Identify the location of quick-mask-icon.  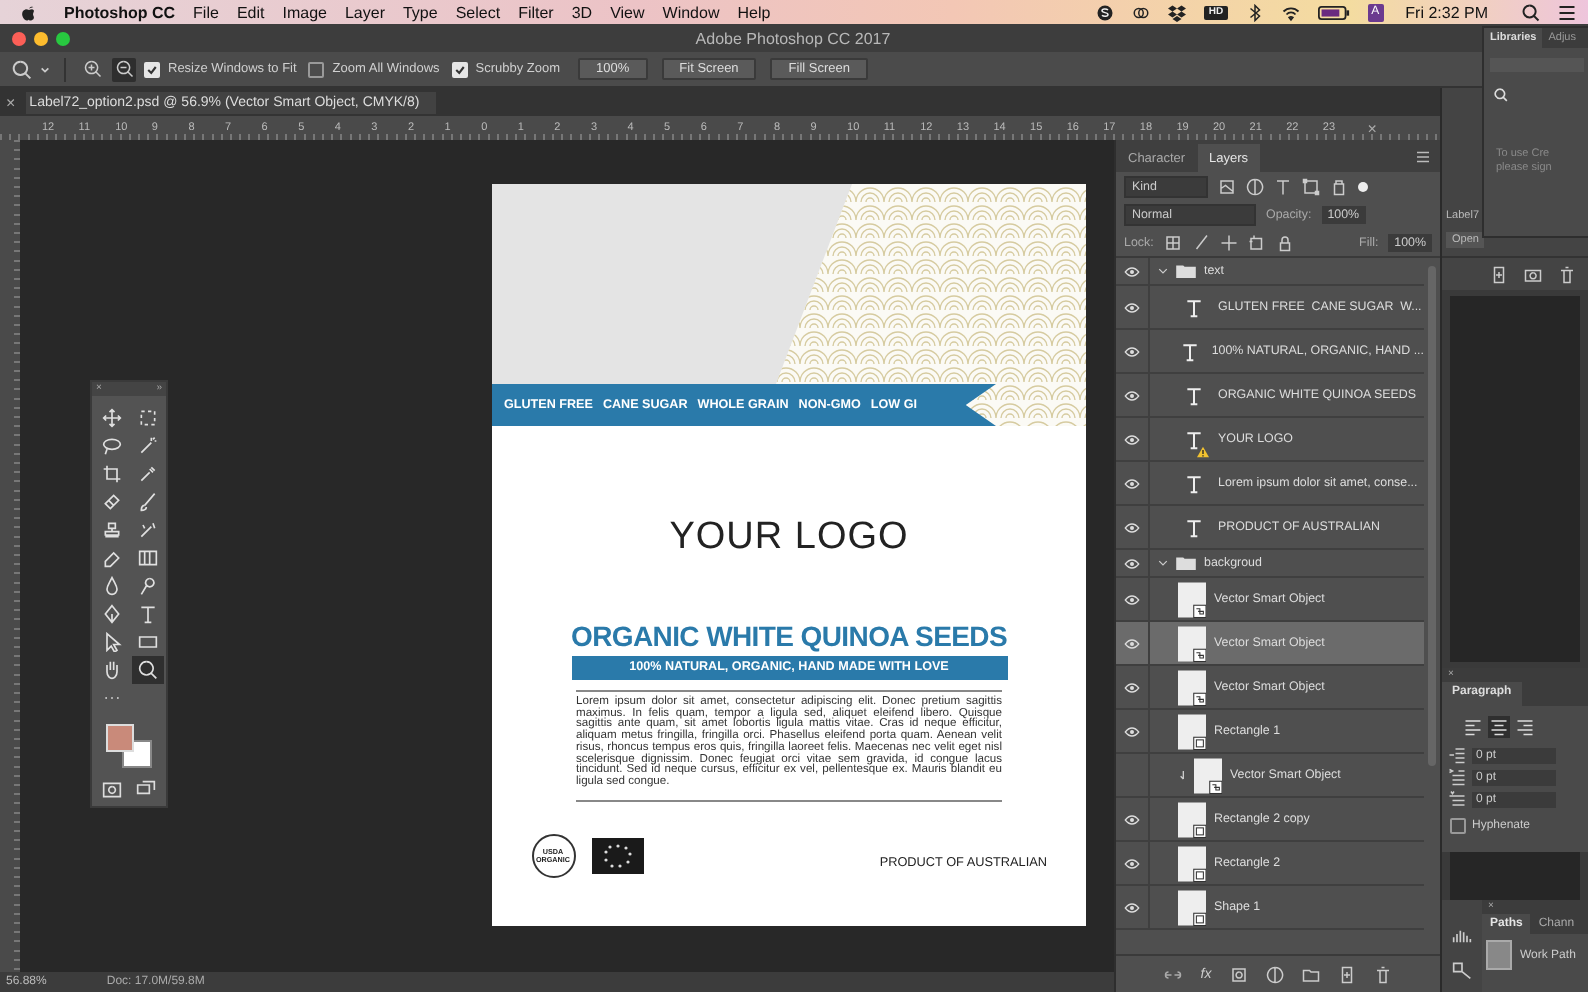
(112, 790).